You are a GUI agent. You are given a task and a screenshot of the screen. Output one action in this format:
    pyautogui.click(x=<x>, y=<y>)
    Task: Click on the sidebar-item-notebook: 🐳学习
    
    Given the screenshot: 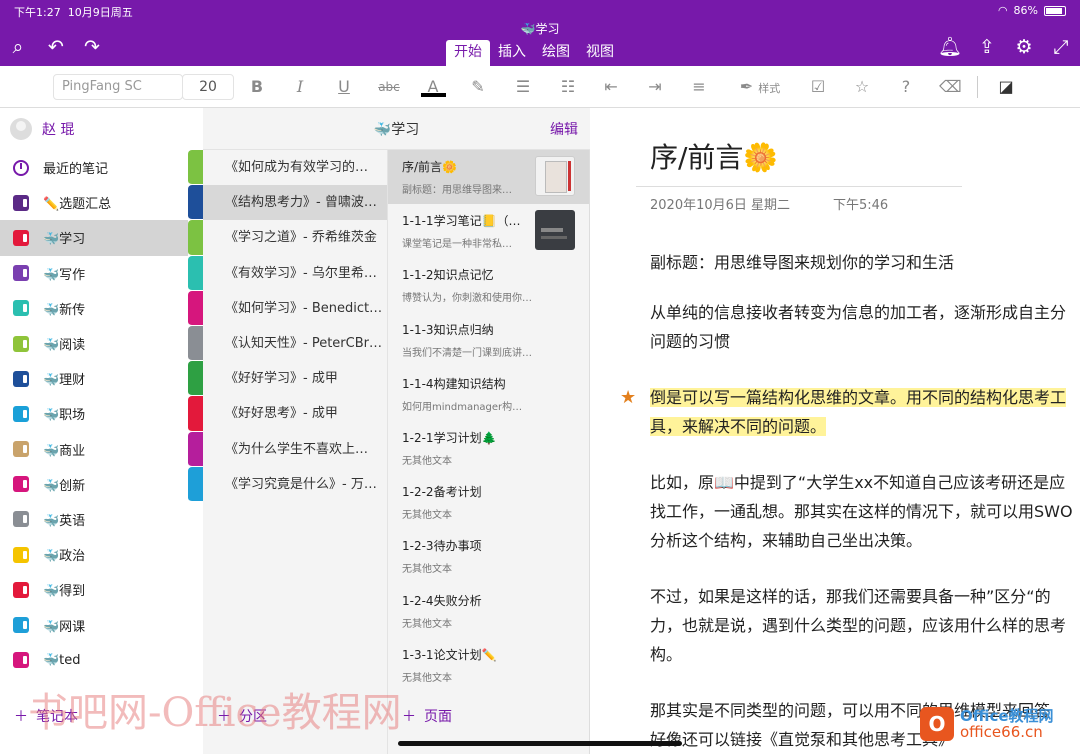 What is the action you would take?
    pyautogui.click(x=94, y=238)
    